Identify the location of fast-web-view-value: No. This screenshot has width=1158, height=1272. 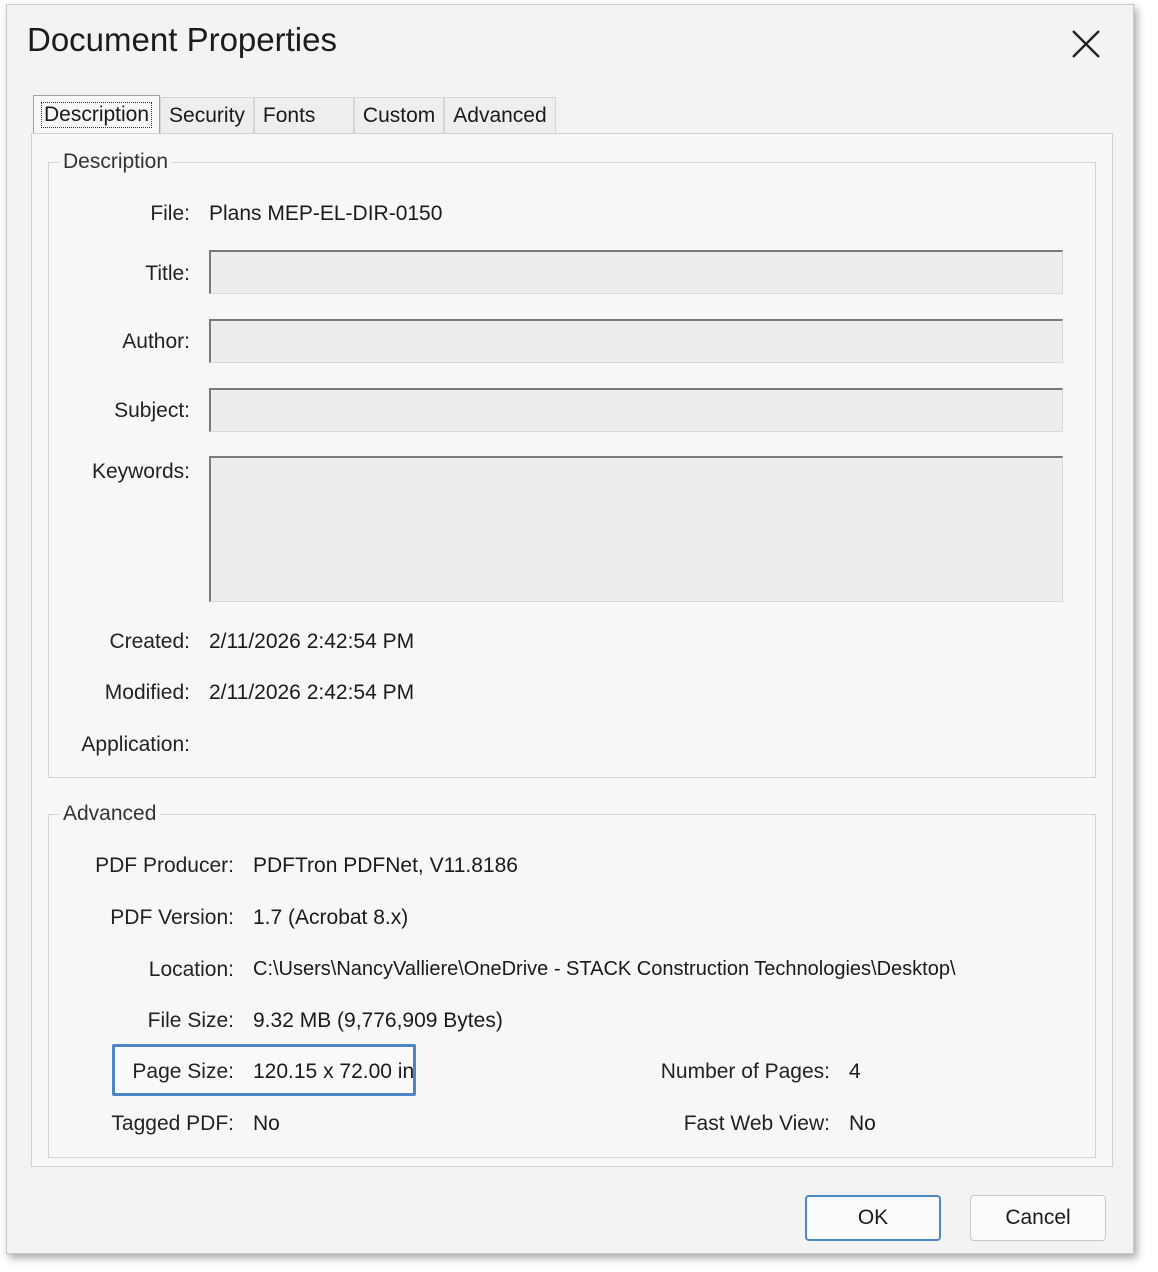
(862, 1123).